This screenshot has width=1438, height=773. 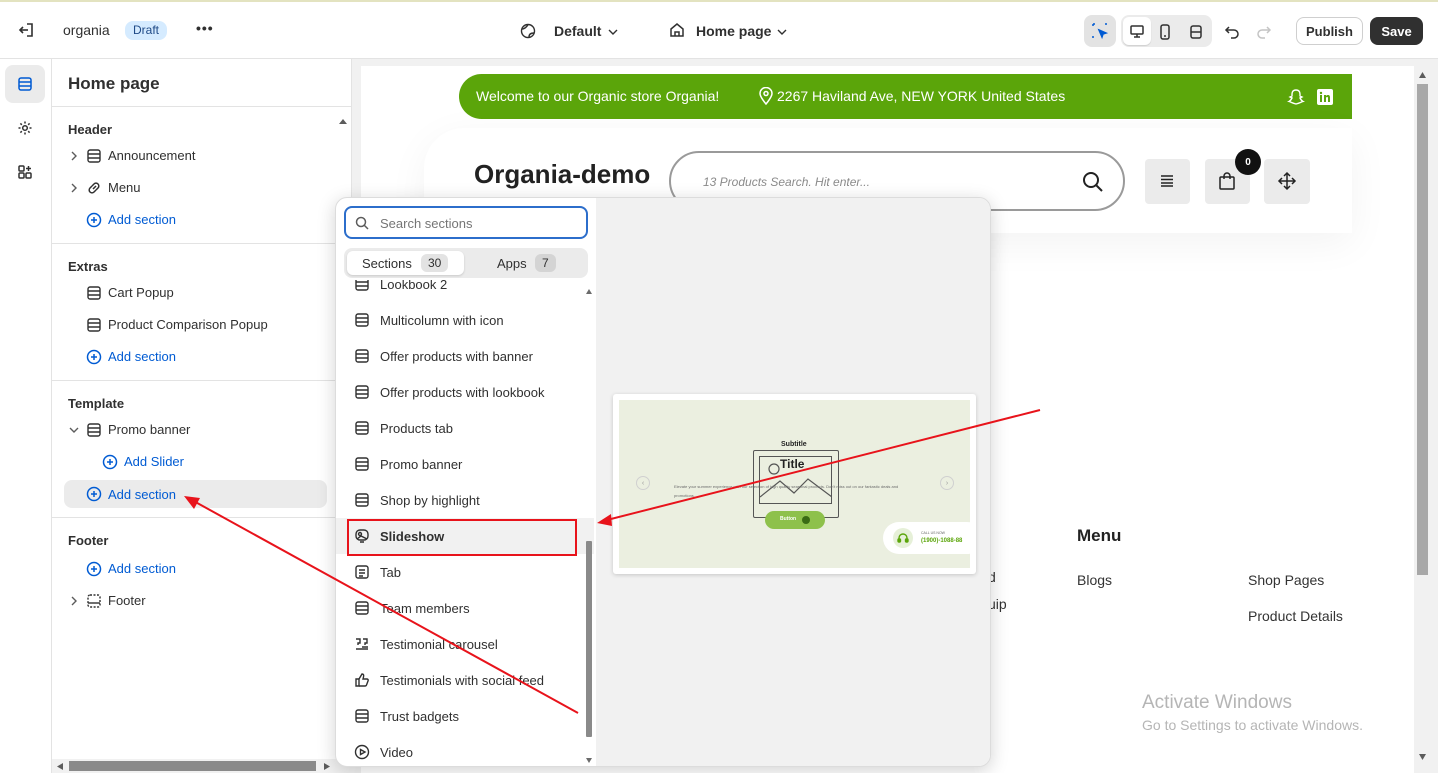 What do you see at coordinates (788, 519) in the screenshot?
I see `preview-button-label: Button` at bounding box center [788, 519].